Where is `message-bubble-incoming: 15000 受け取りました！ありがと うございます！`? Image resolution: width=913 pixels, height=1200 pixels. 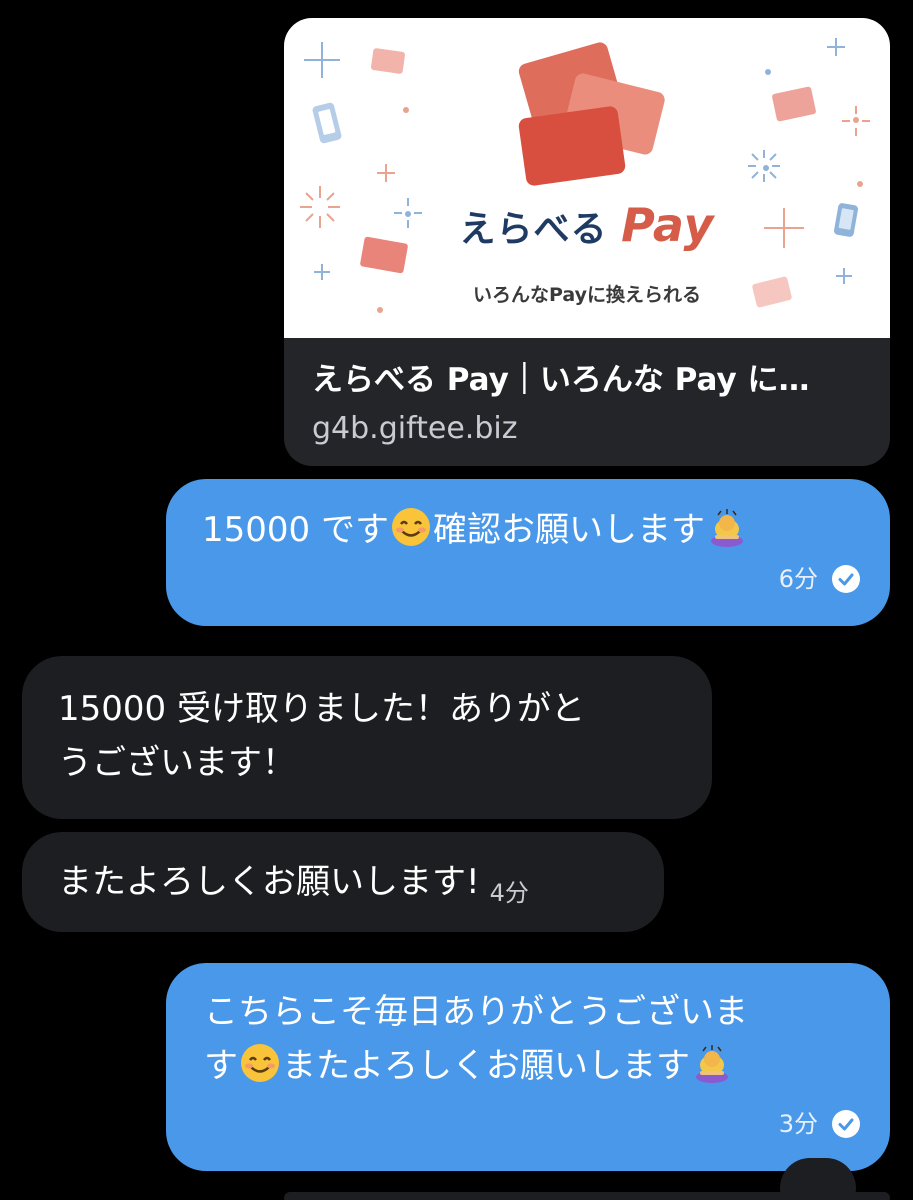
message-bubble-incoming: 15000 受け取りました！ありがと うございます！ is located at coordinates (367, 737).